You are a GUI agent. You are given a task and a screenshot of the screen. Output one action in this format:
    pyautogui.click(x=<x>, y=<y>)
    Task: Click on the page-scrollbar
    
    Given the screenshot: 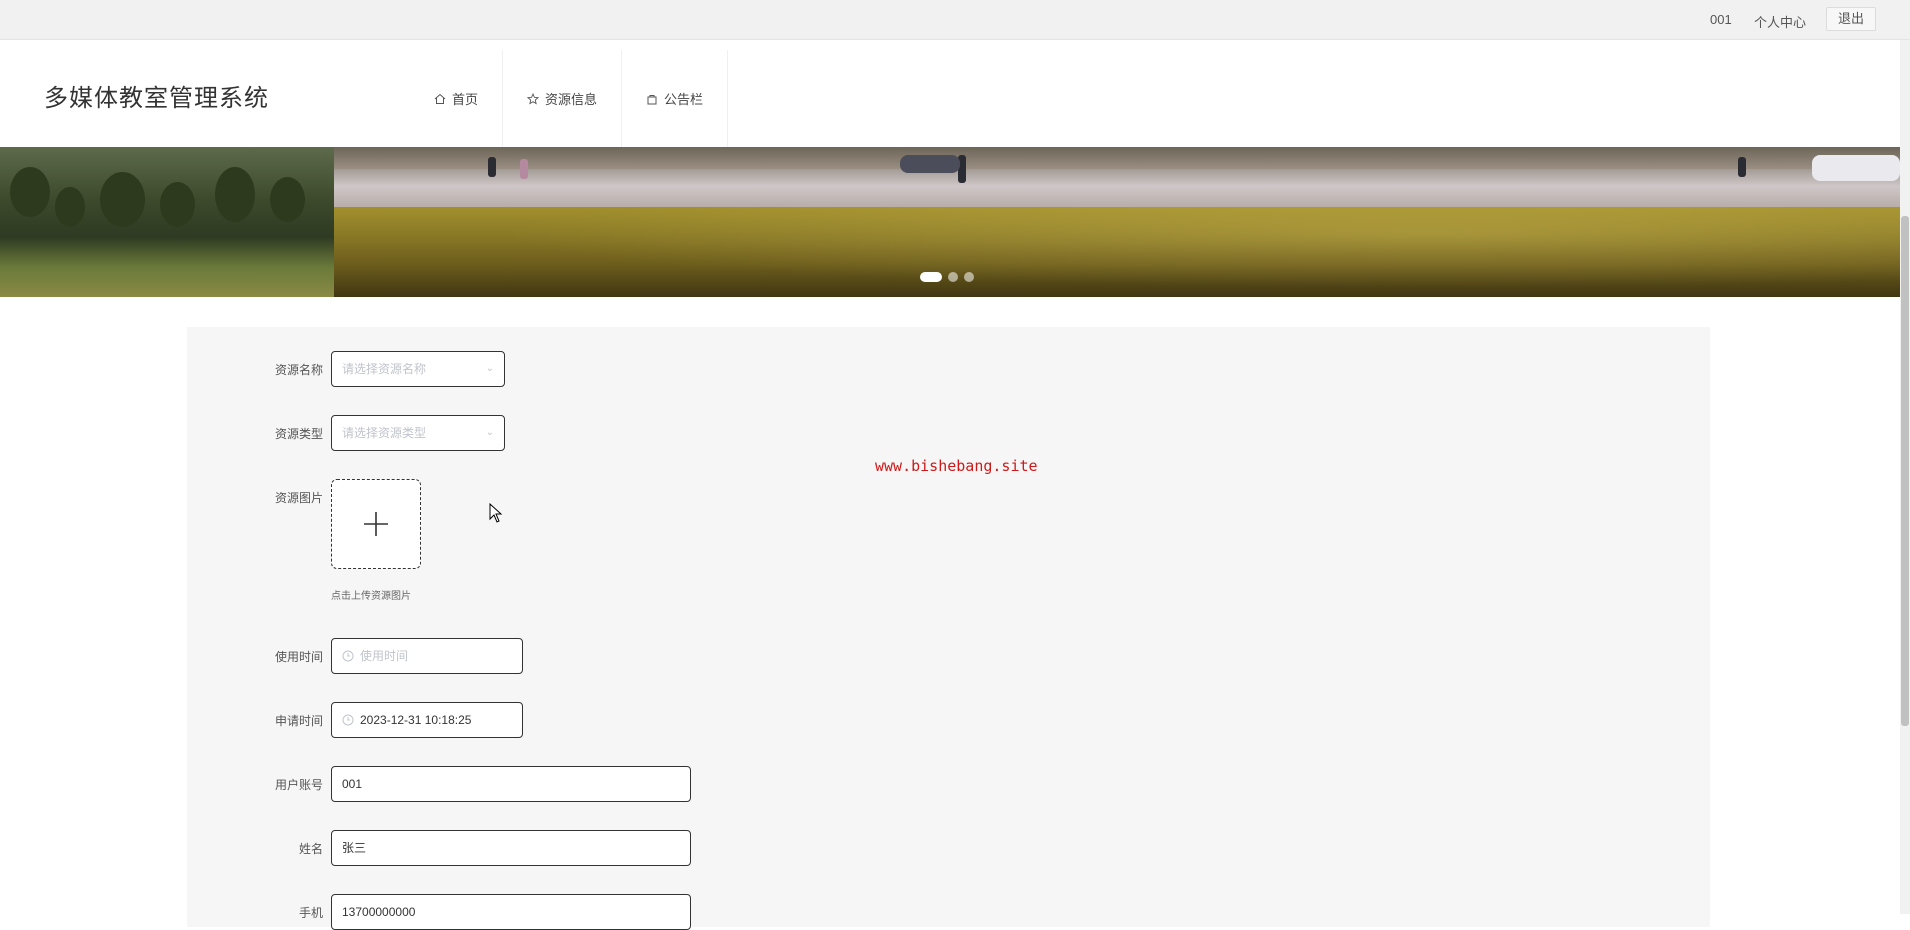 What is the action you would take?
    pyautogui.click(x=1905, y=477)
    